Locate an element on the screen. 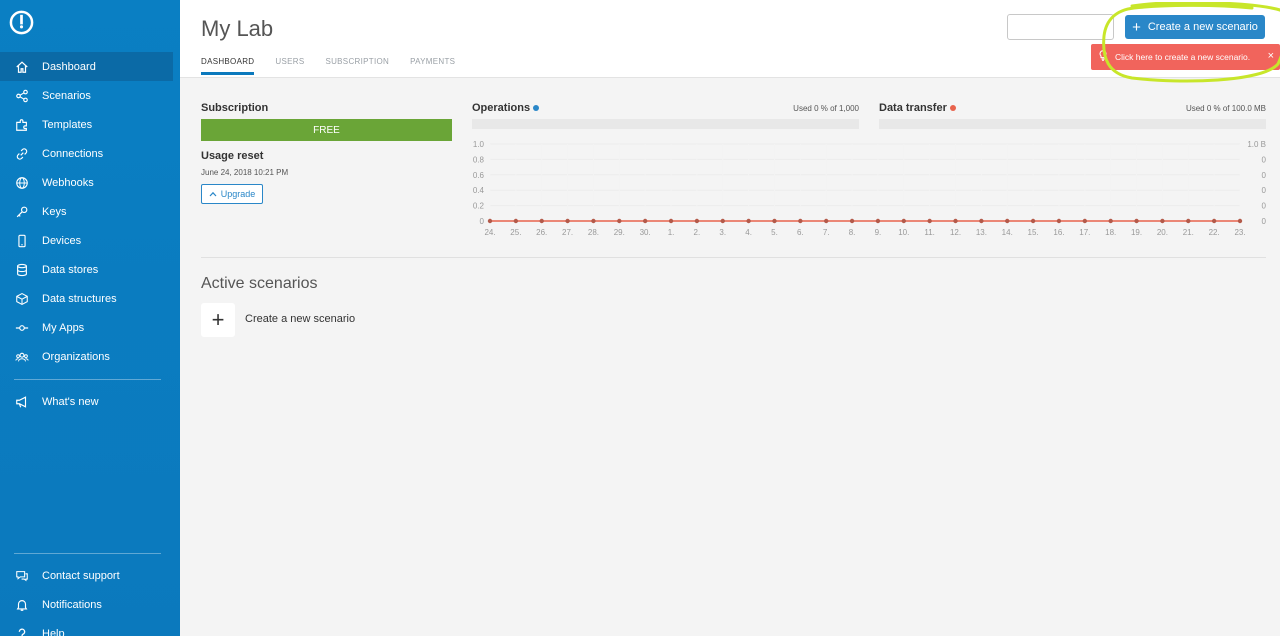 This screenshot has height=636, width=1280. sidebar-item-label: Data stores is located at coordinates (70, 269).